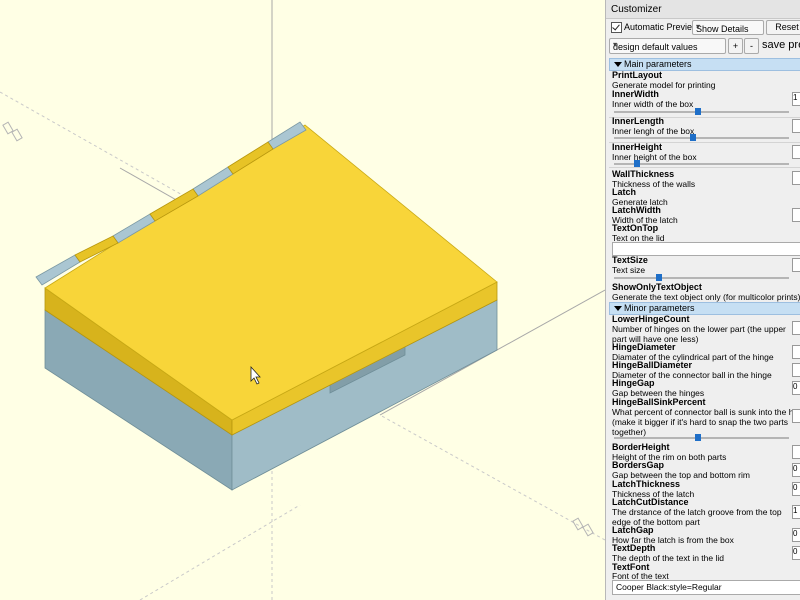  What do you see at coordinates (654, 157) in the screenshot?
I see `param-inner-height-desc: Inner height of the box` at bounding box center [654, 157].